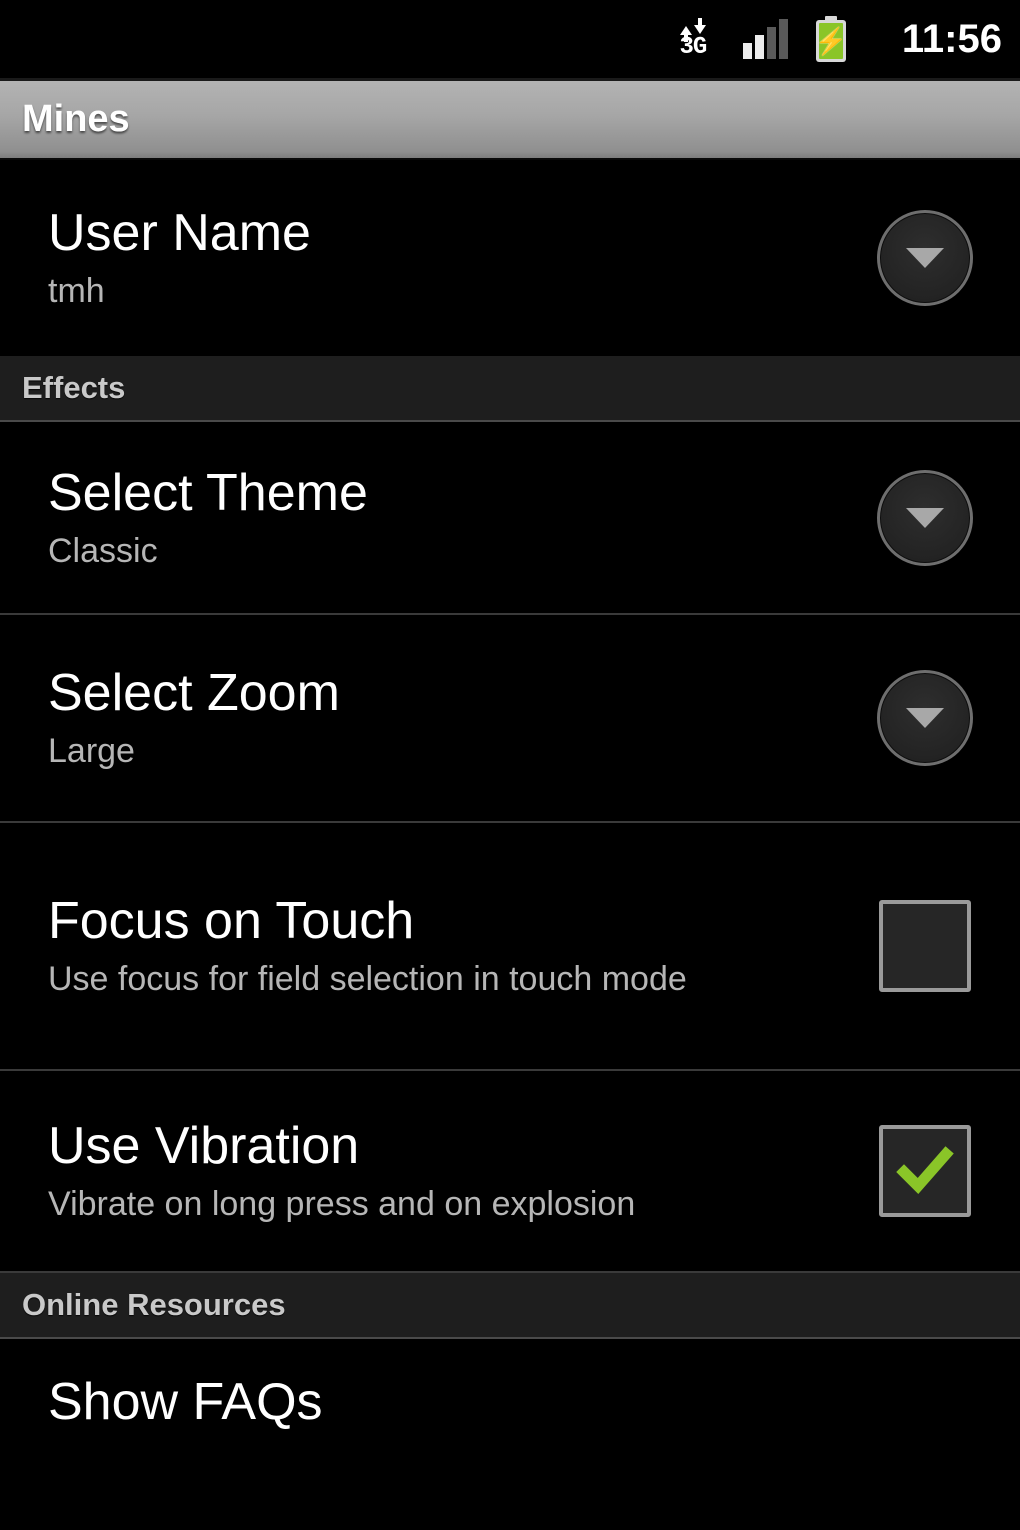 The image size is (1020, 1530). I want to click on select-zoom-dropdown-button, so click(925, 718).